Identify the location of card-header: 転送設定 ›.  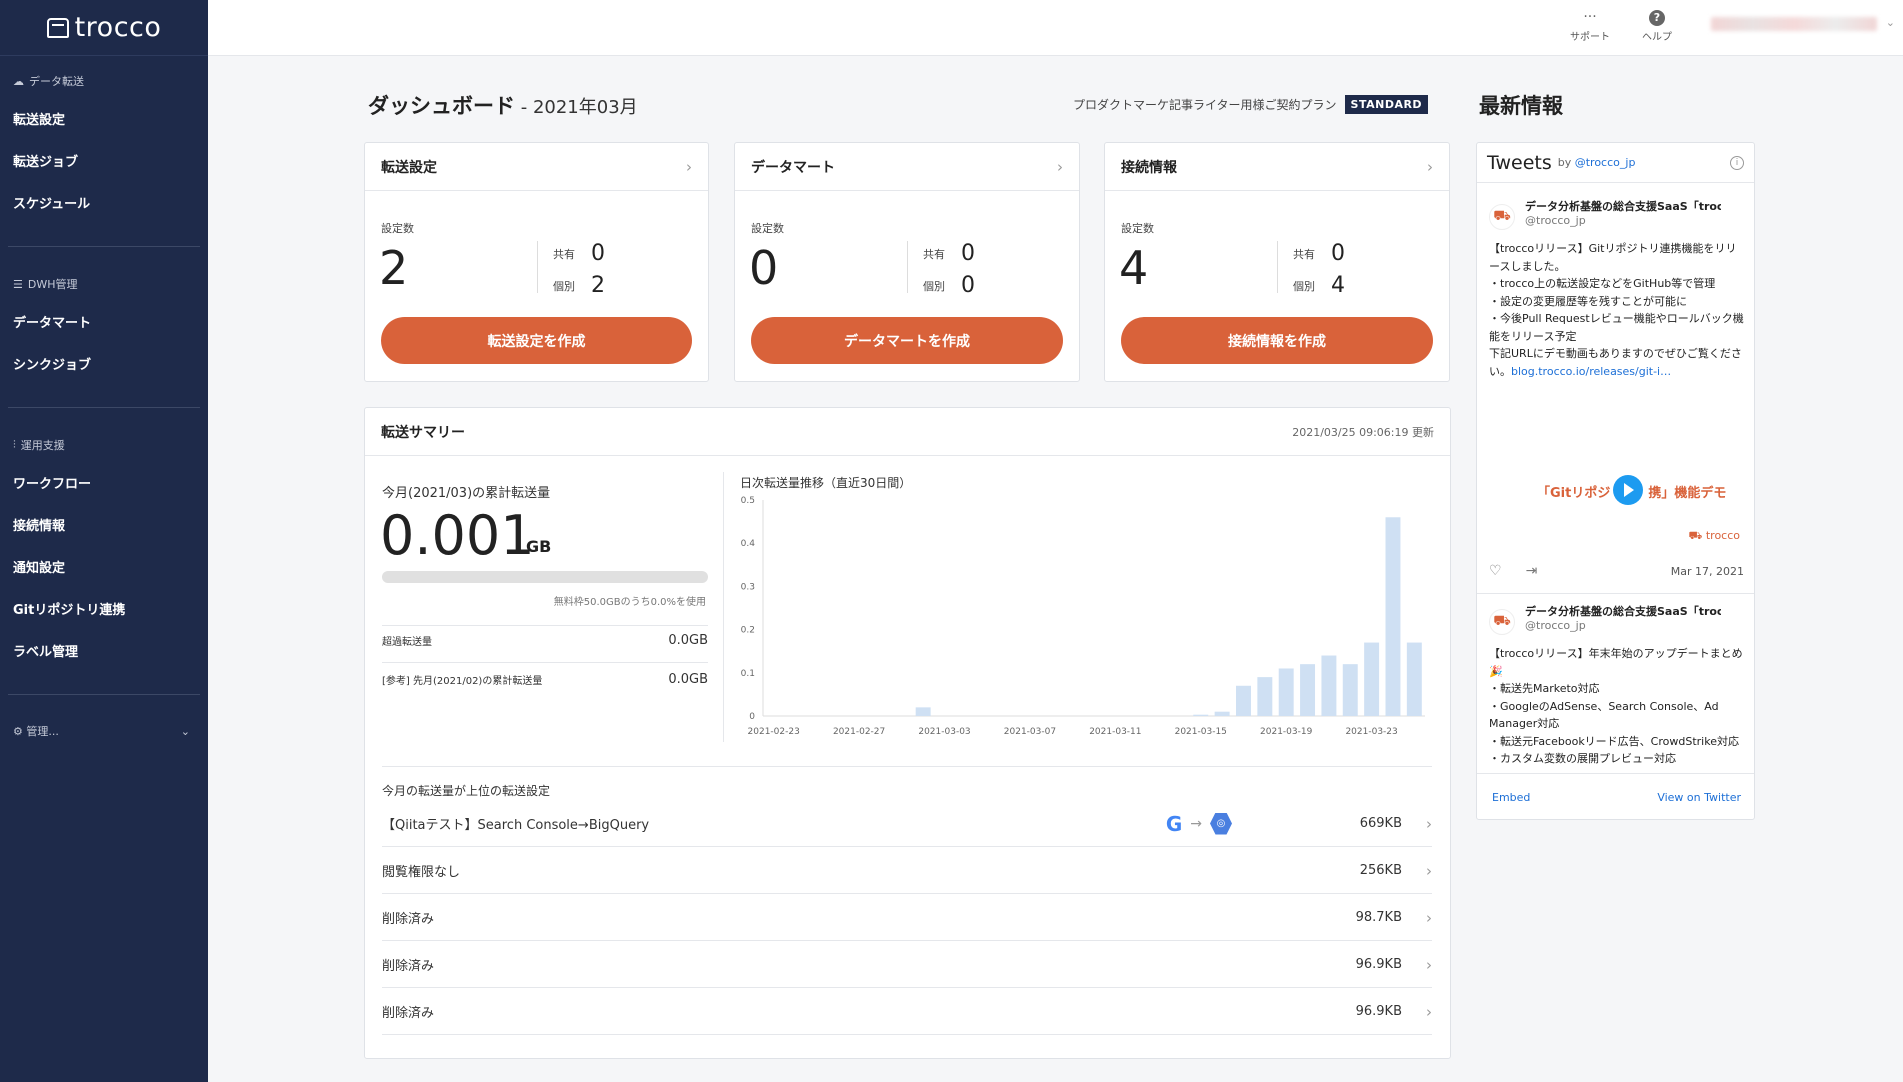
(536, 167).